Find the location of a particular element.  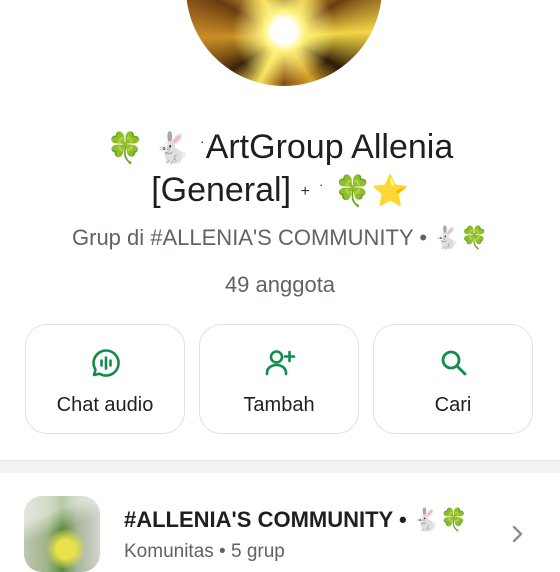

section-divider is located at coordinates (280, 466).